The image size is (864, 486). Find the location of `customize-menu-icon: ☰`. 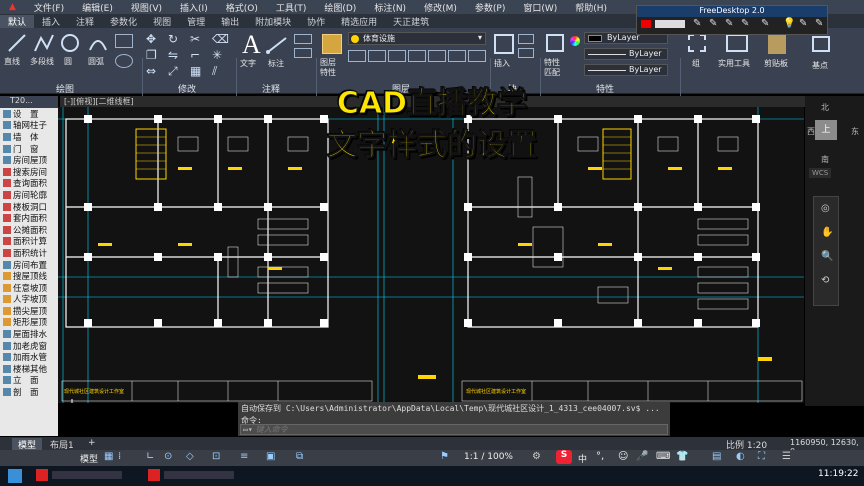

customize-menu-icon: ☰ is located at coordinates (786, 456).